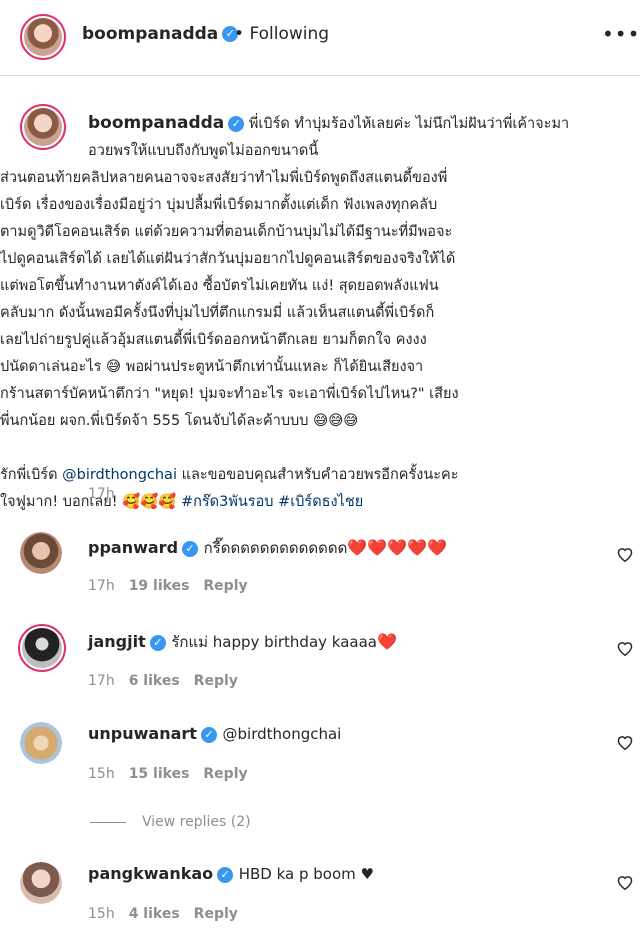 The width and height of the screenshot is (640, 937). I want to click on comment-row: jangjit ✓ รักแม่ happy birthday kaaaa❤️, so click(242, 642).